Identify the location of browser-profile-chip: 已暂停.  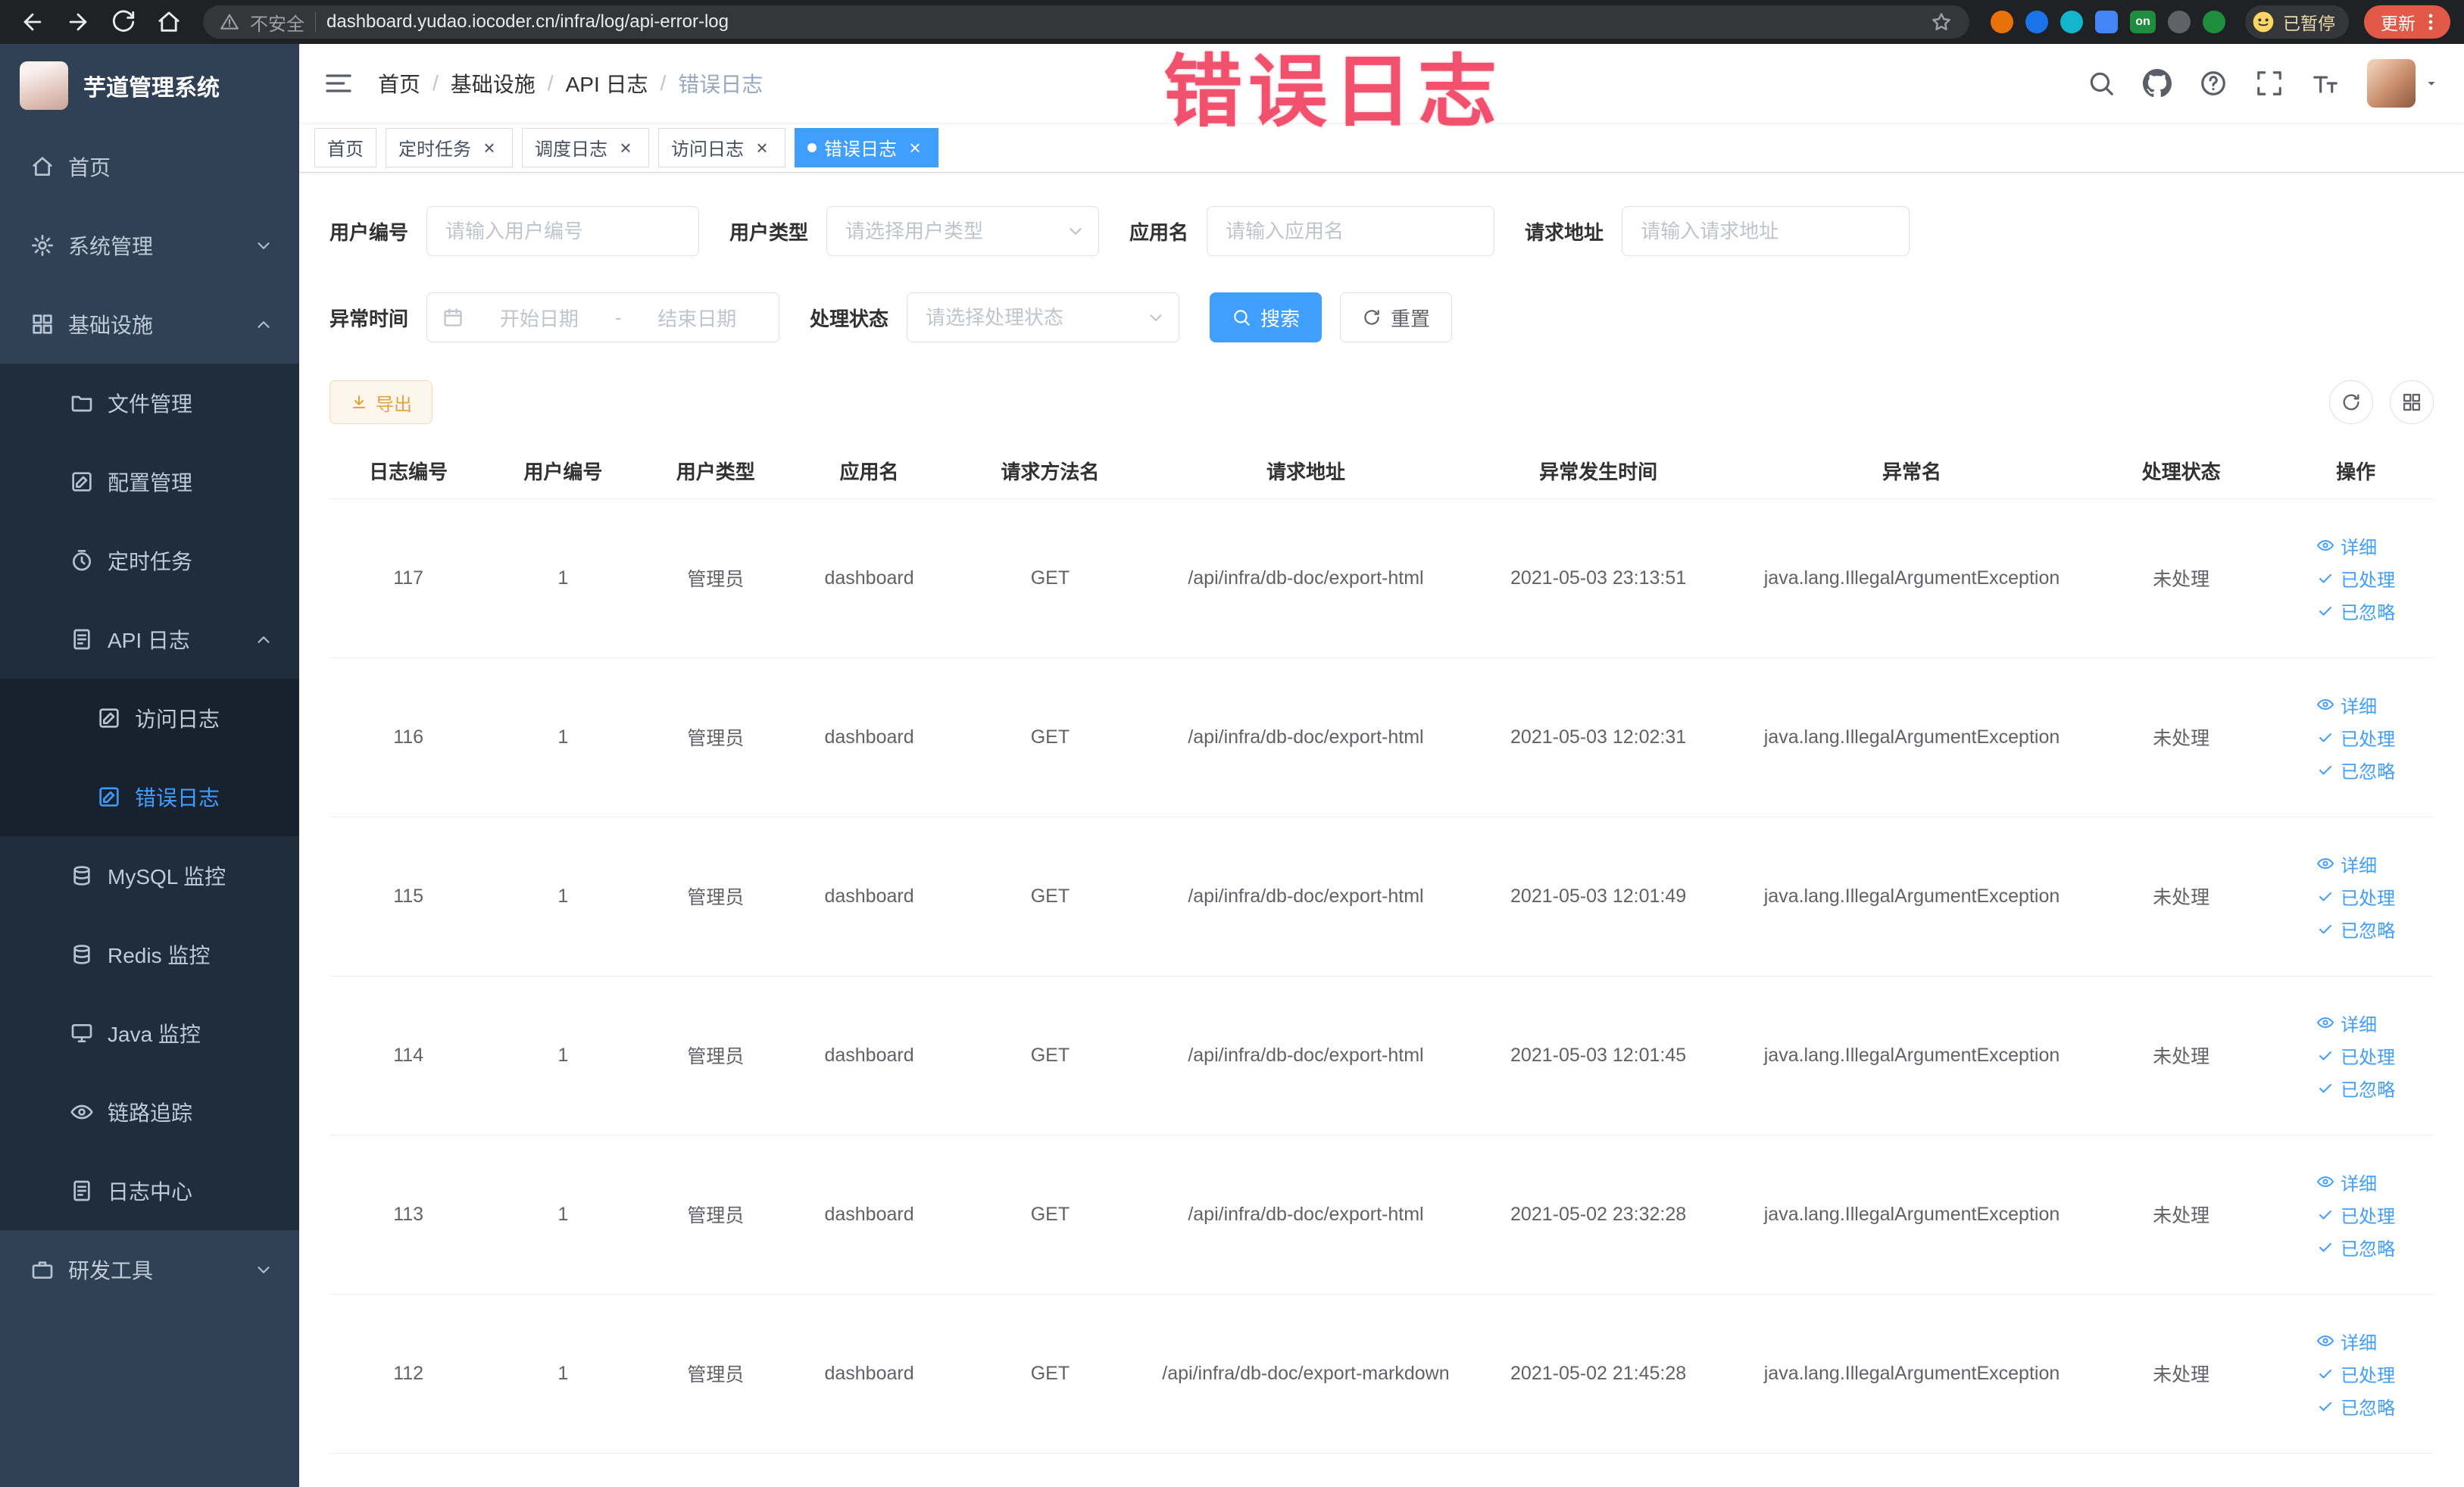
(2297, 22).